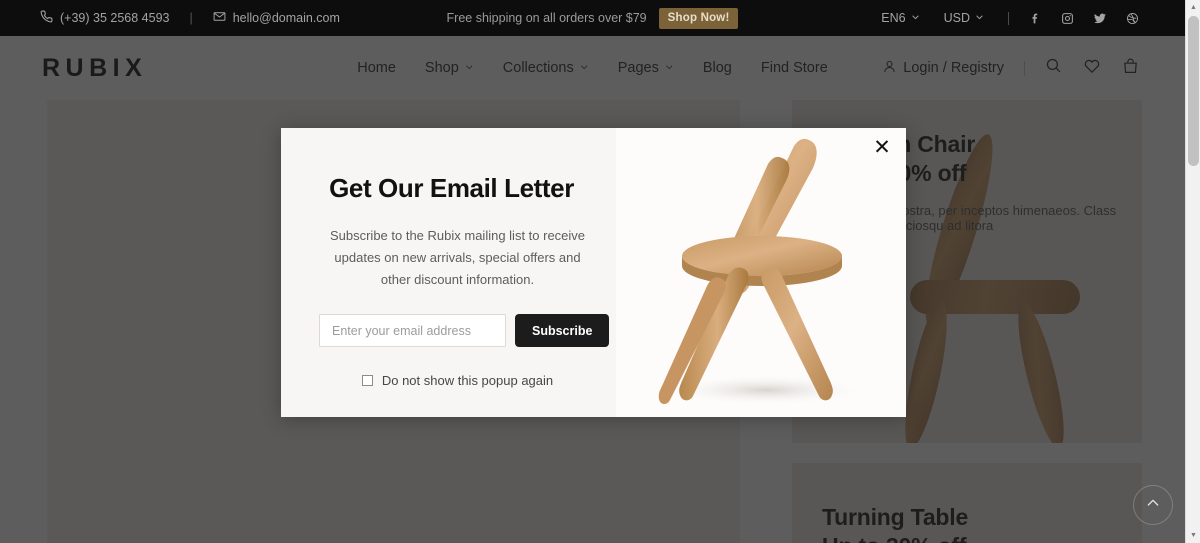  I want to click on suppress-popup-option: Do not show this popup again, so click(457, 380).